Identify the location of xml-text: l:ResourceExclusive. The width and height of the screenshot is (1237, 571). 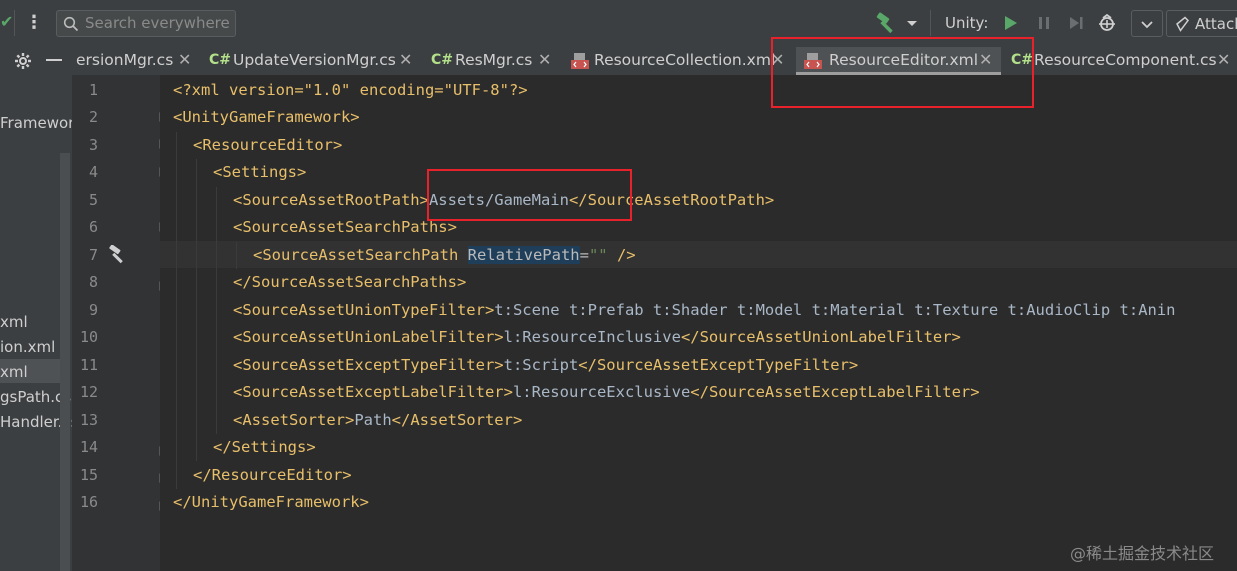
(601, 392).